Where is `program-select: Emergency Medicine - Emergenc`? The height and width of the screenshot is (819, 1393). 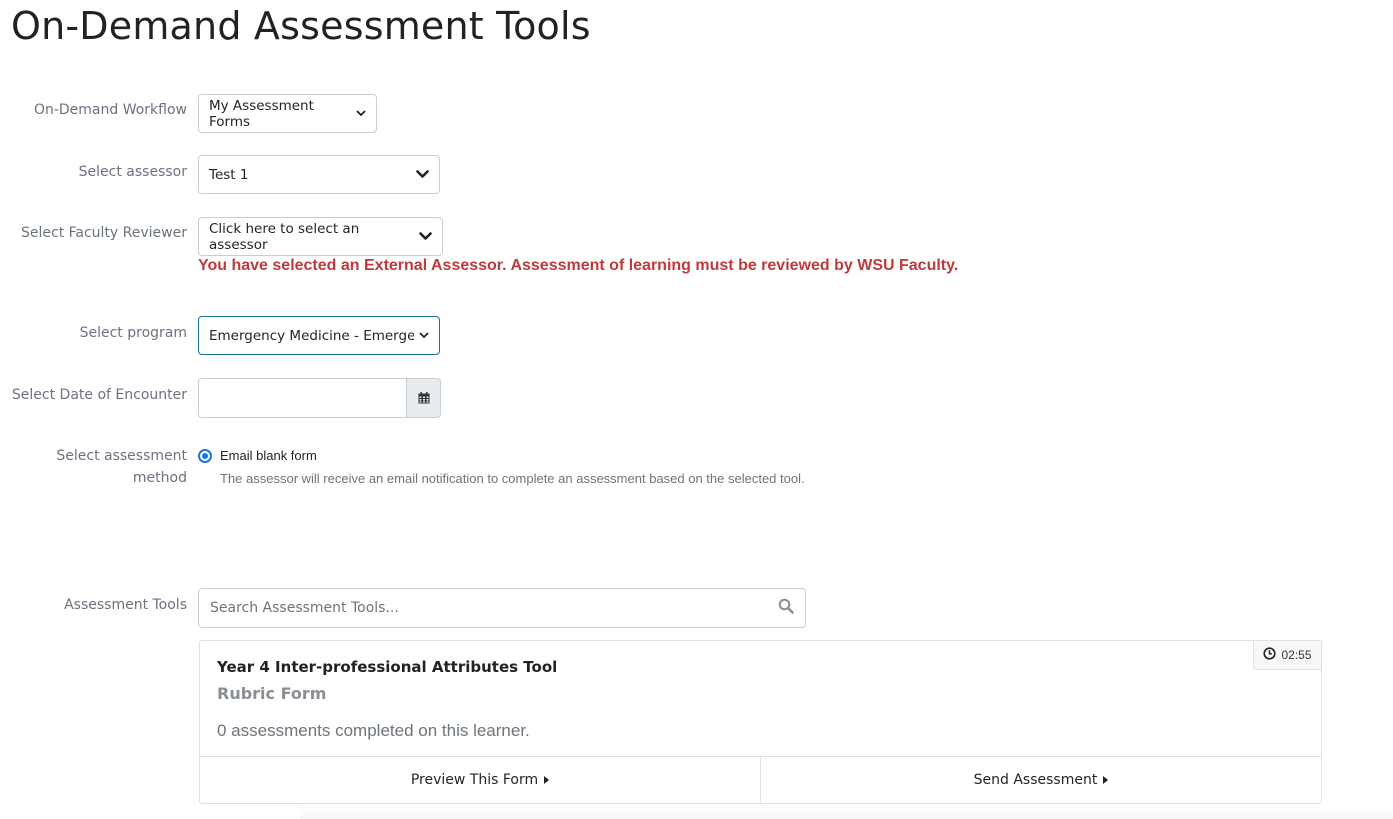
program-select: Emergency Medicine - Emergenc is located at coordinates (319, 335).